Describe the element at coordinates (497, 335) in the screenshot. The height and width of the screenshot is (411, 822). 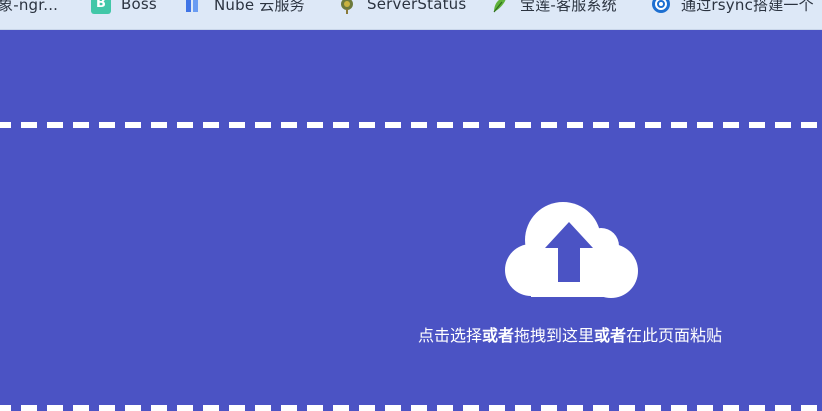
I see `upload-text-or-1: 或者` at that location.